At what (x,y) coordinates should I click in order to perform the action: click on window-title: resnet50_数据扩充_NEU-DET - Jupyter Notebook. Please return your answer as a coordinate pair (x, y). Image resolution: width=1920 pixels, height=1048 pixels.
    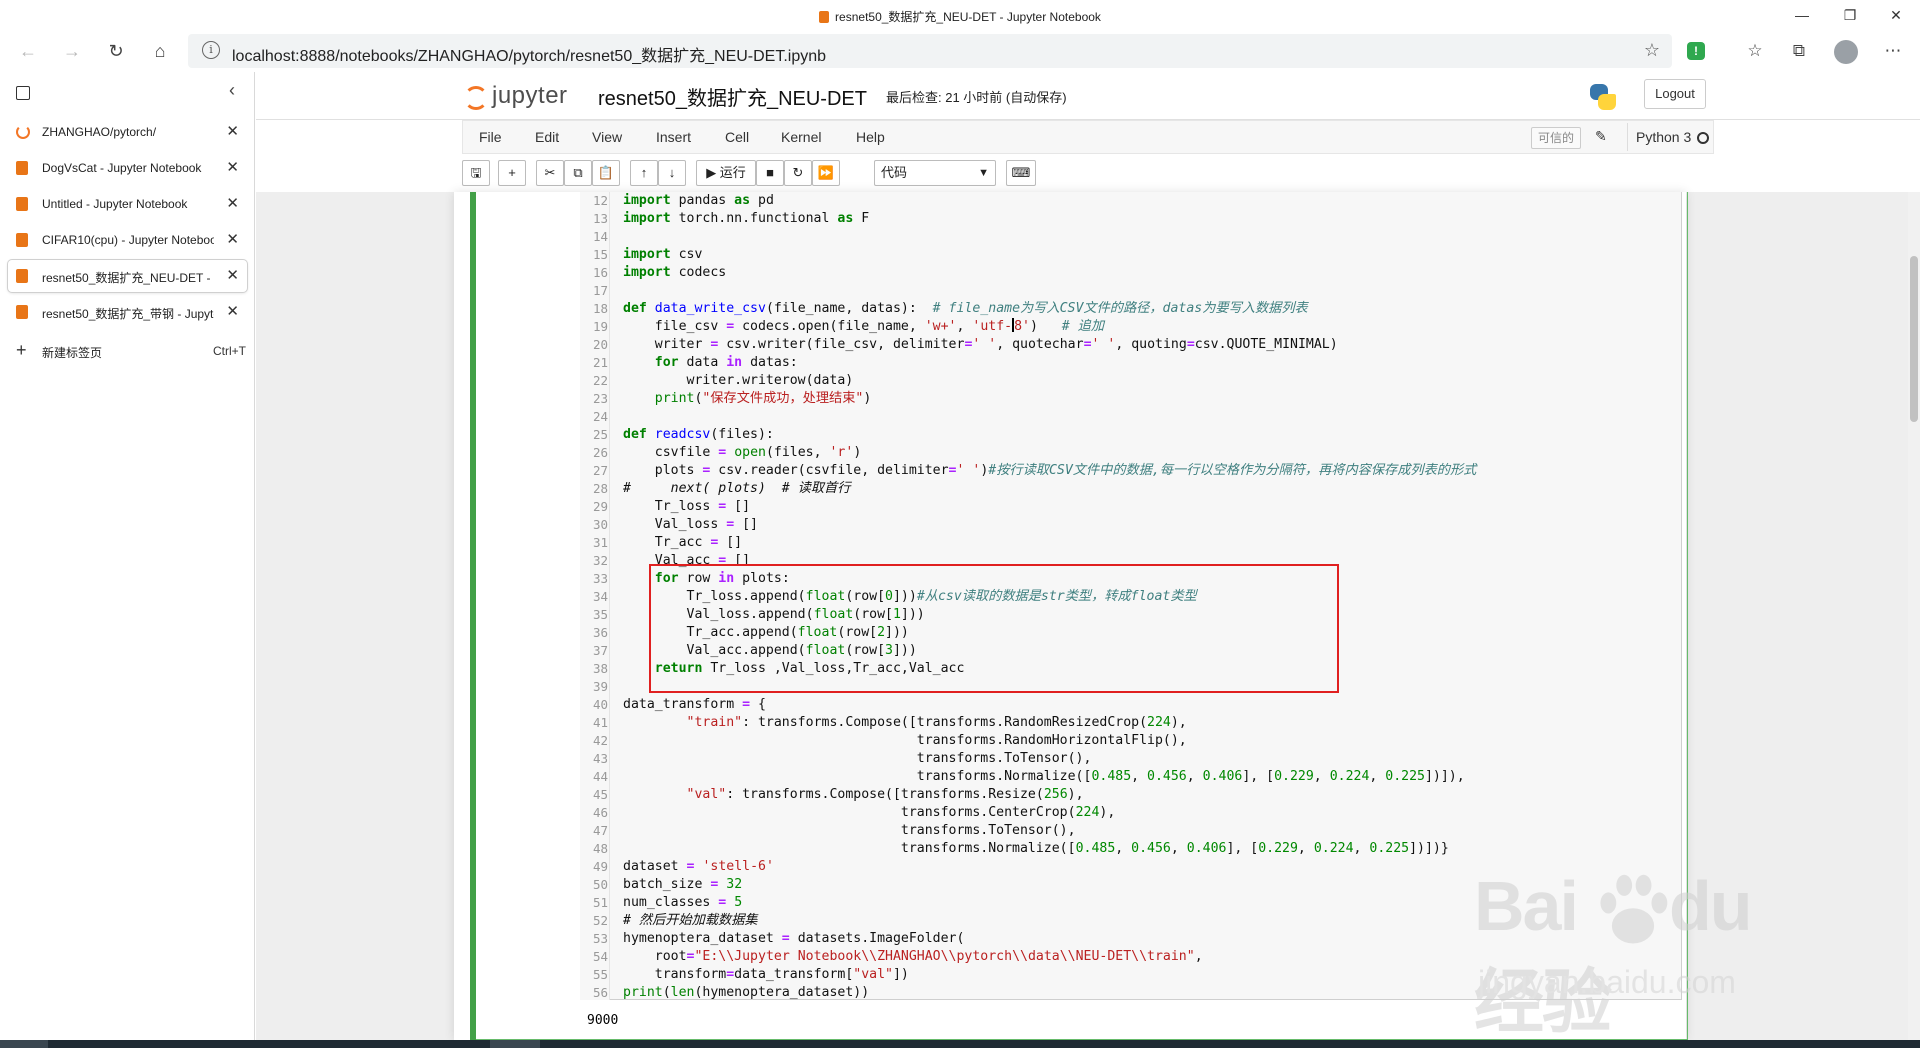
    Looking at the image, I should click on (960, 16).